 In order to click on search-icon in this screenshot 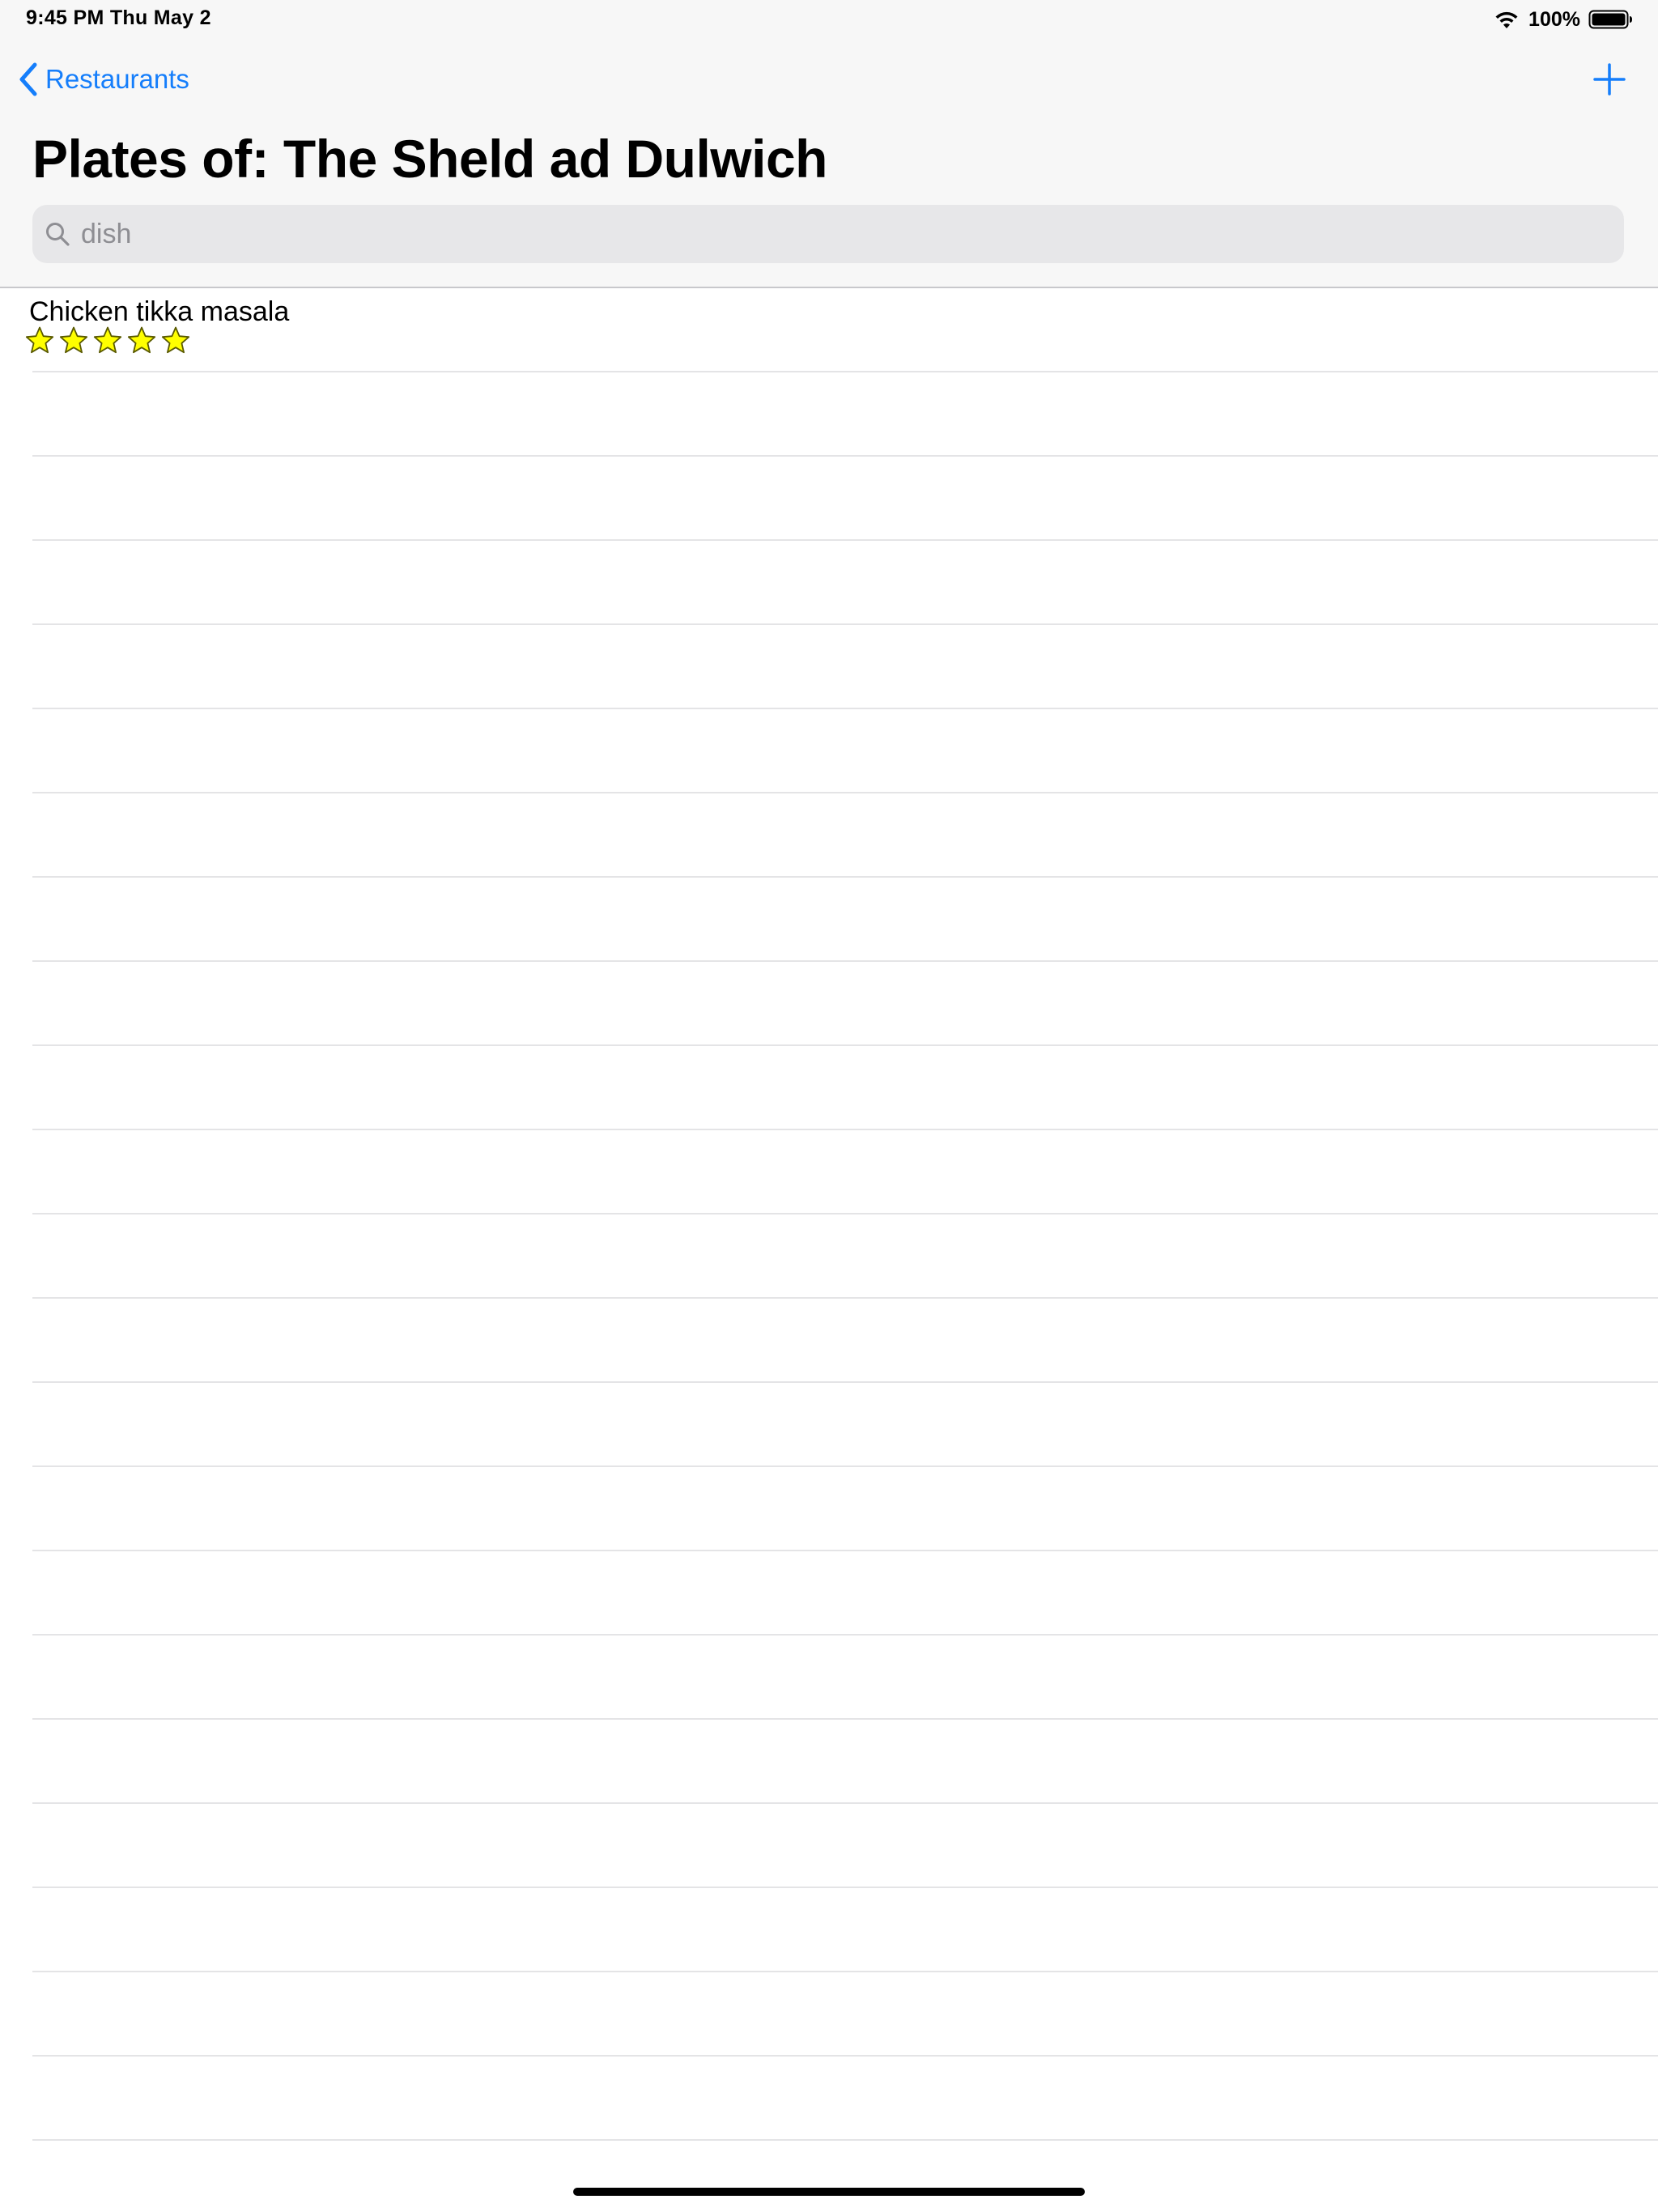, I will do `click(58, 234)`.